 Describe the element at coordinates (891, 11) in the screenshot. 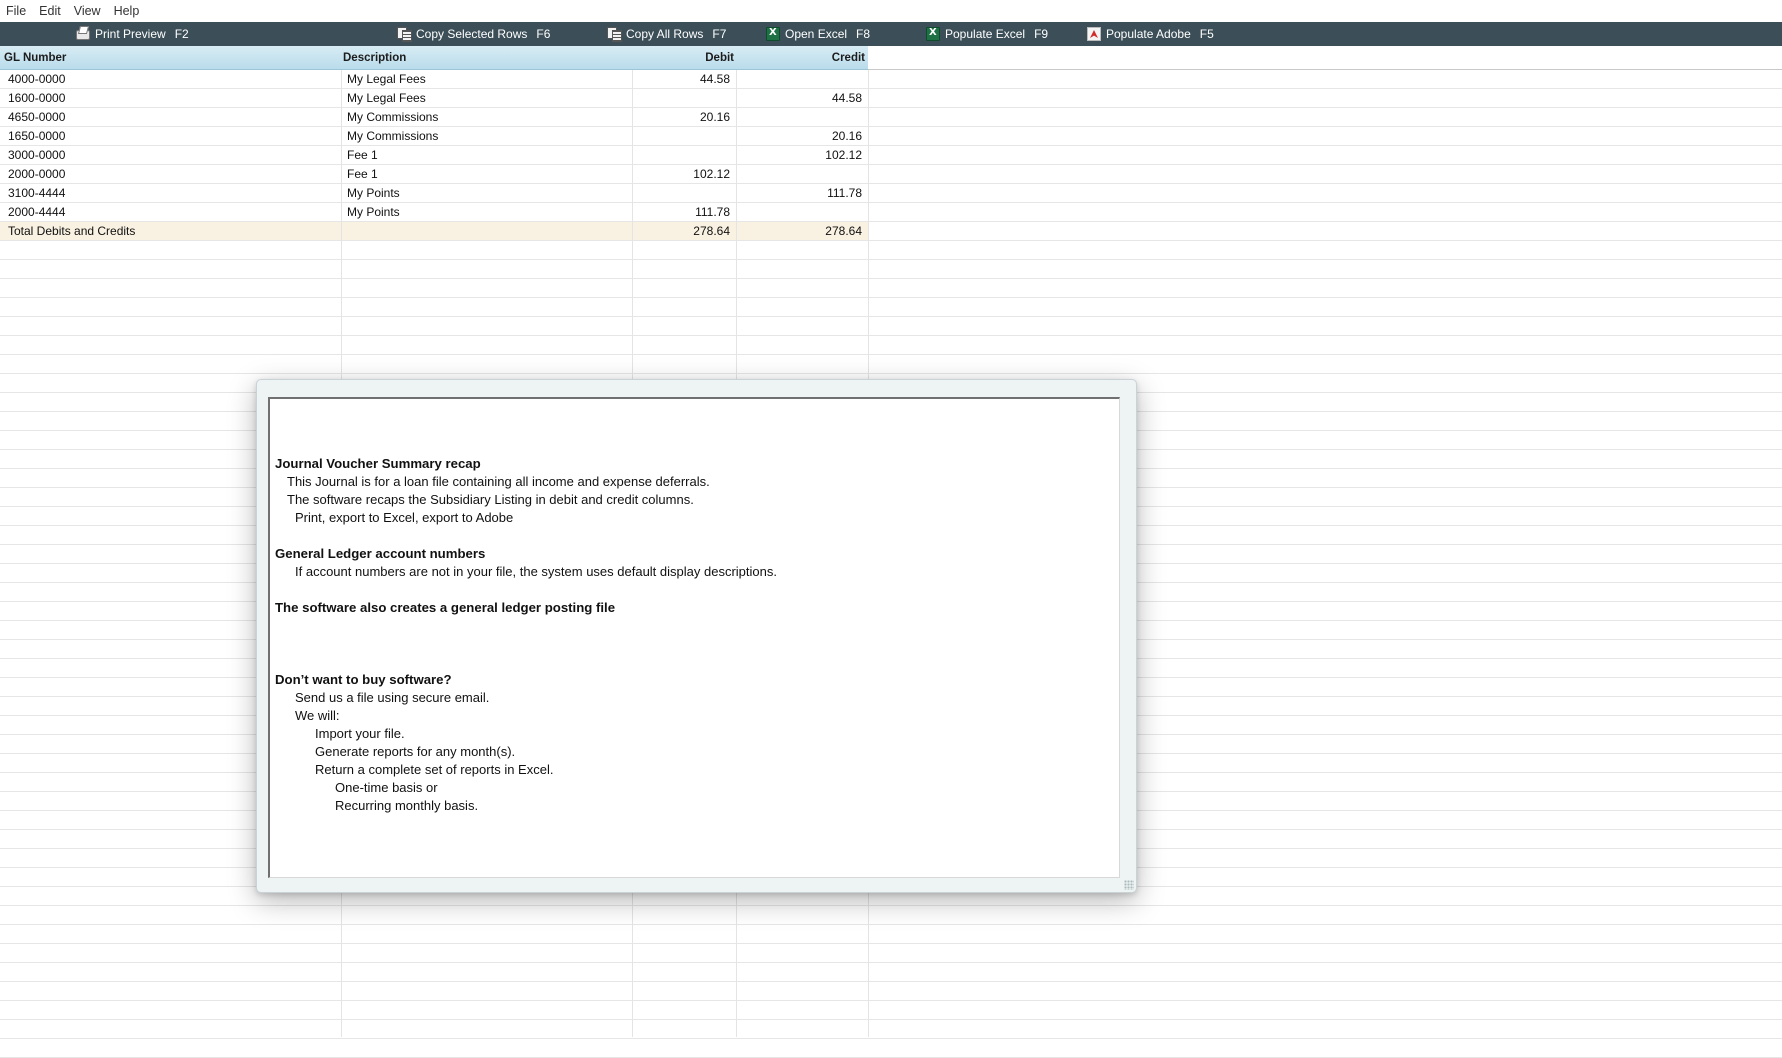

I see `menu-bar: File Edit View Help` at that location.